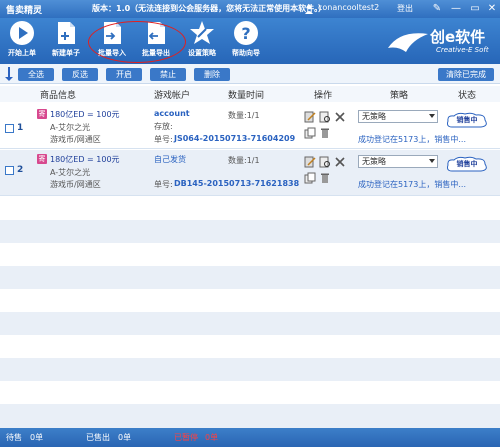 The height and width of the screenshot is (447, 500). What do you see at coordinates (22, 33) in the screenshot?
I see `play-icon` at bounding box center [22, 33].